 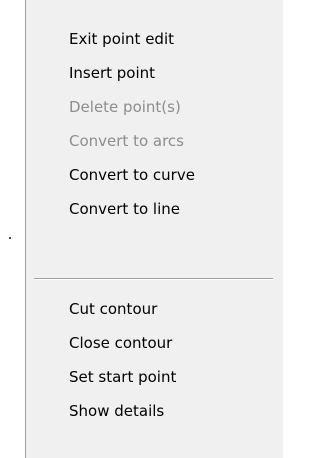 I want to click on menu-item-insert-point: Insert point, so click(x=154, y=73).